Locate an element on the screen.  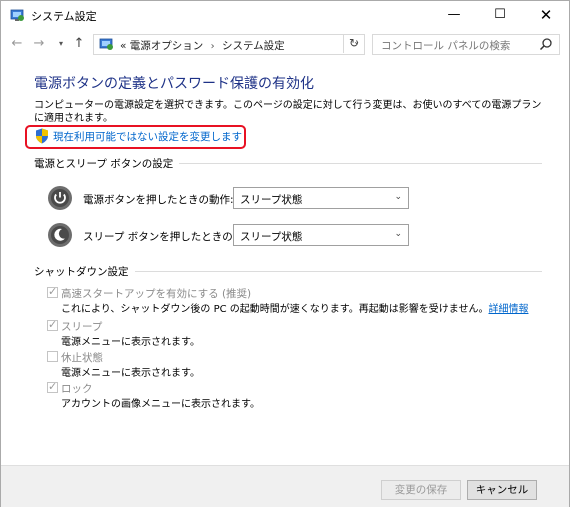
power-button-label: 電源ボタンを押したときの動作: is located at coordinates (158, 200).